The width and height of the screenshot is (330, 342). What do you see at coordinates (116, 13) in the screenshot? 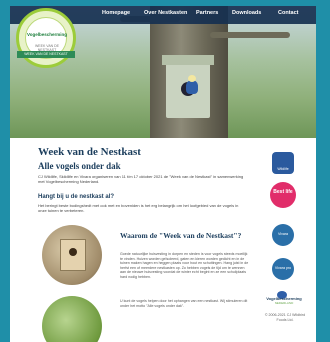
I see `nav-homepage: Homepage` at bounding box center [116, 13].